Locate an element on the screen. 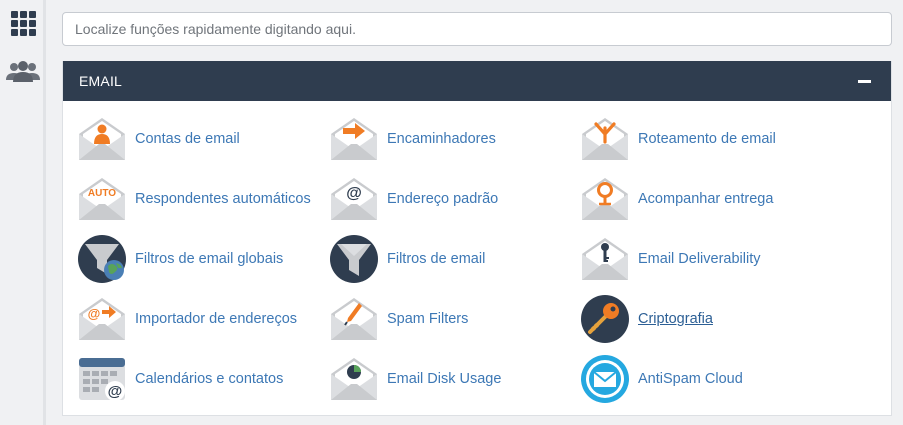 The image size is (903, 425). tool-antispam-cloud: AntiSpam Cloud is located at coordinates (661, 379).